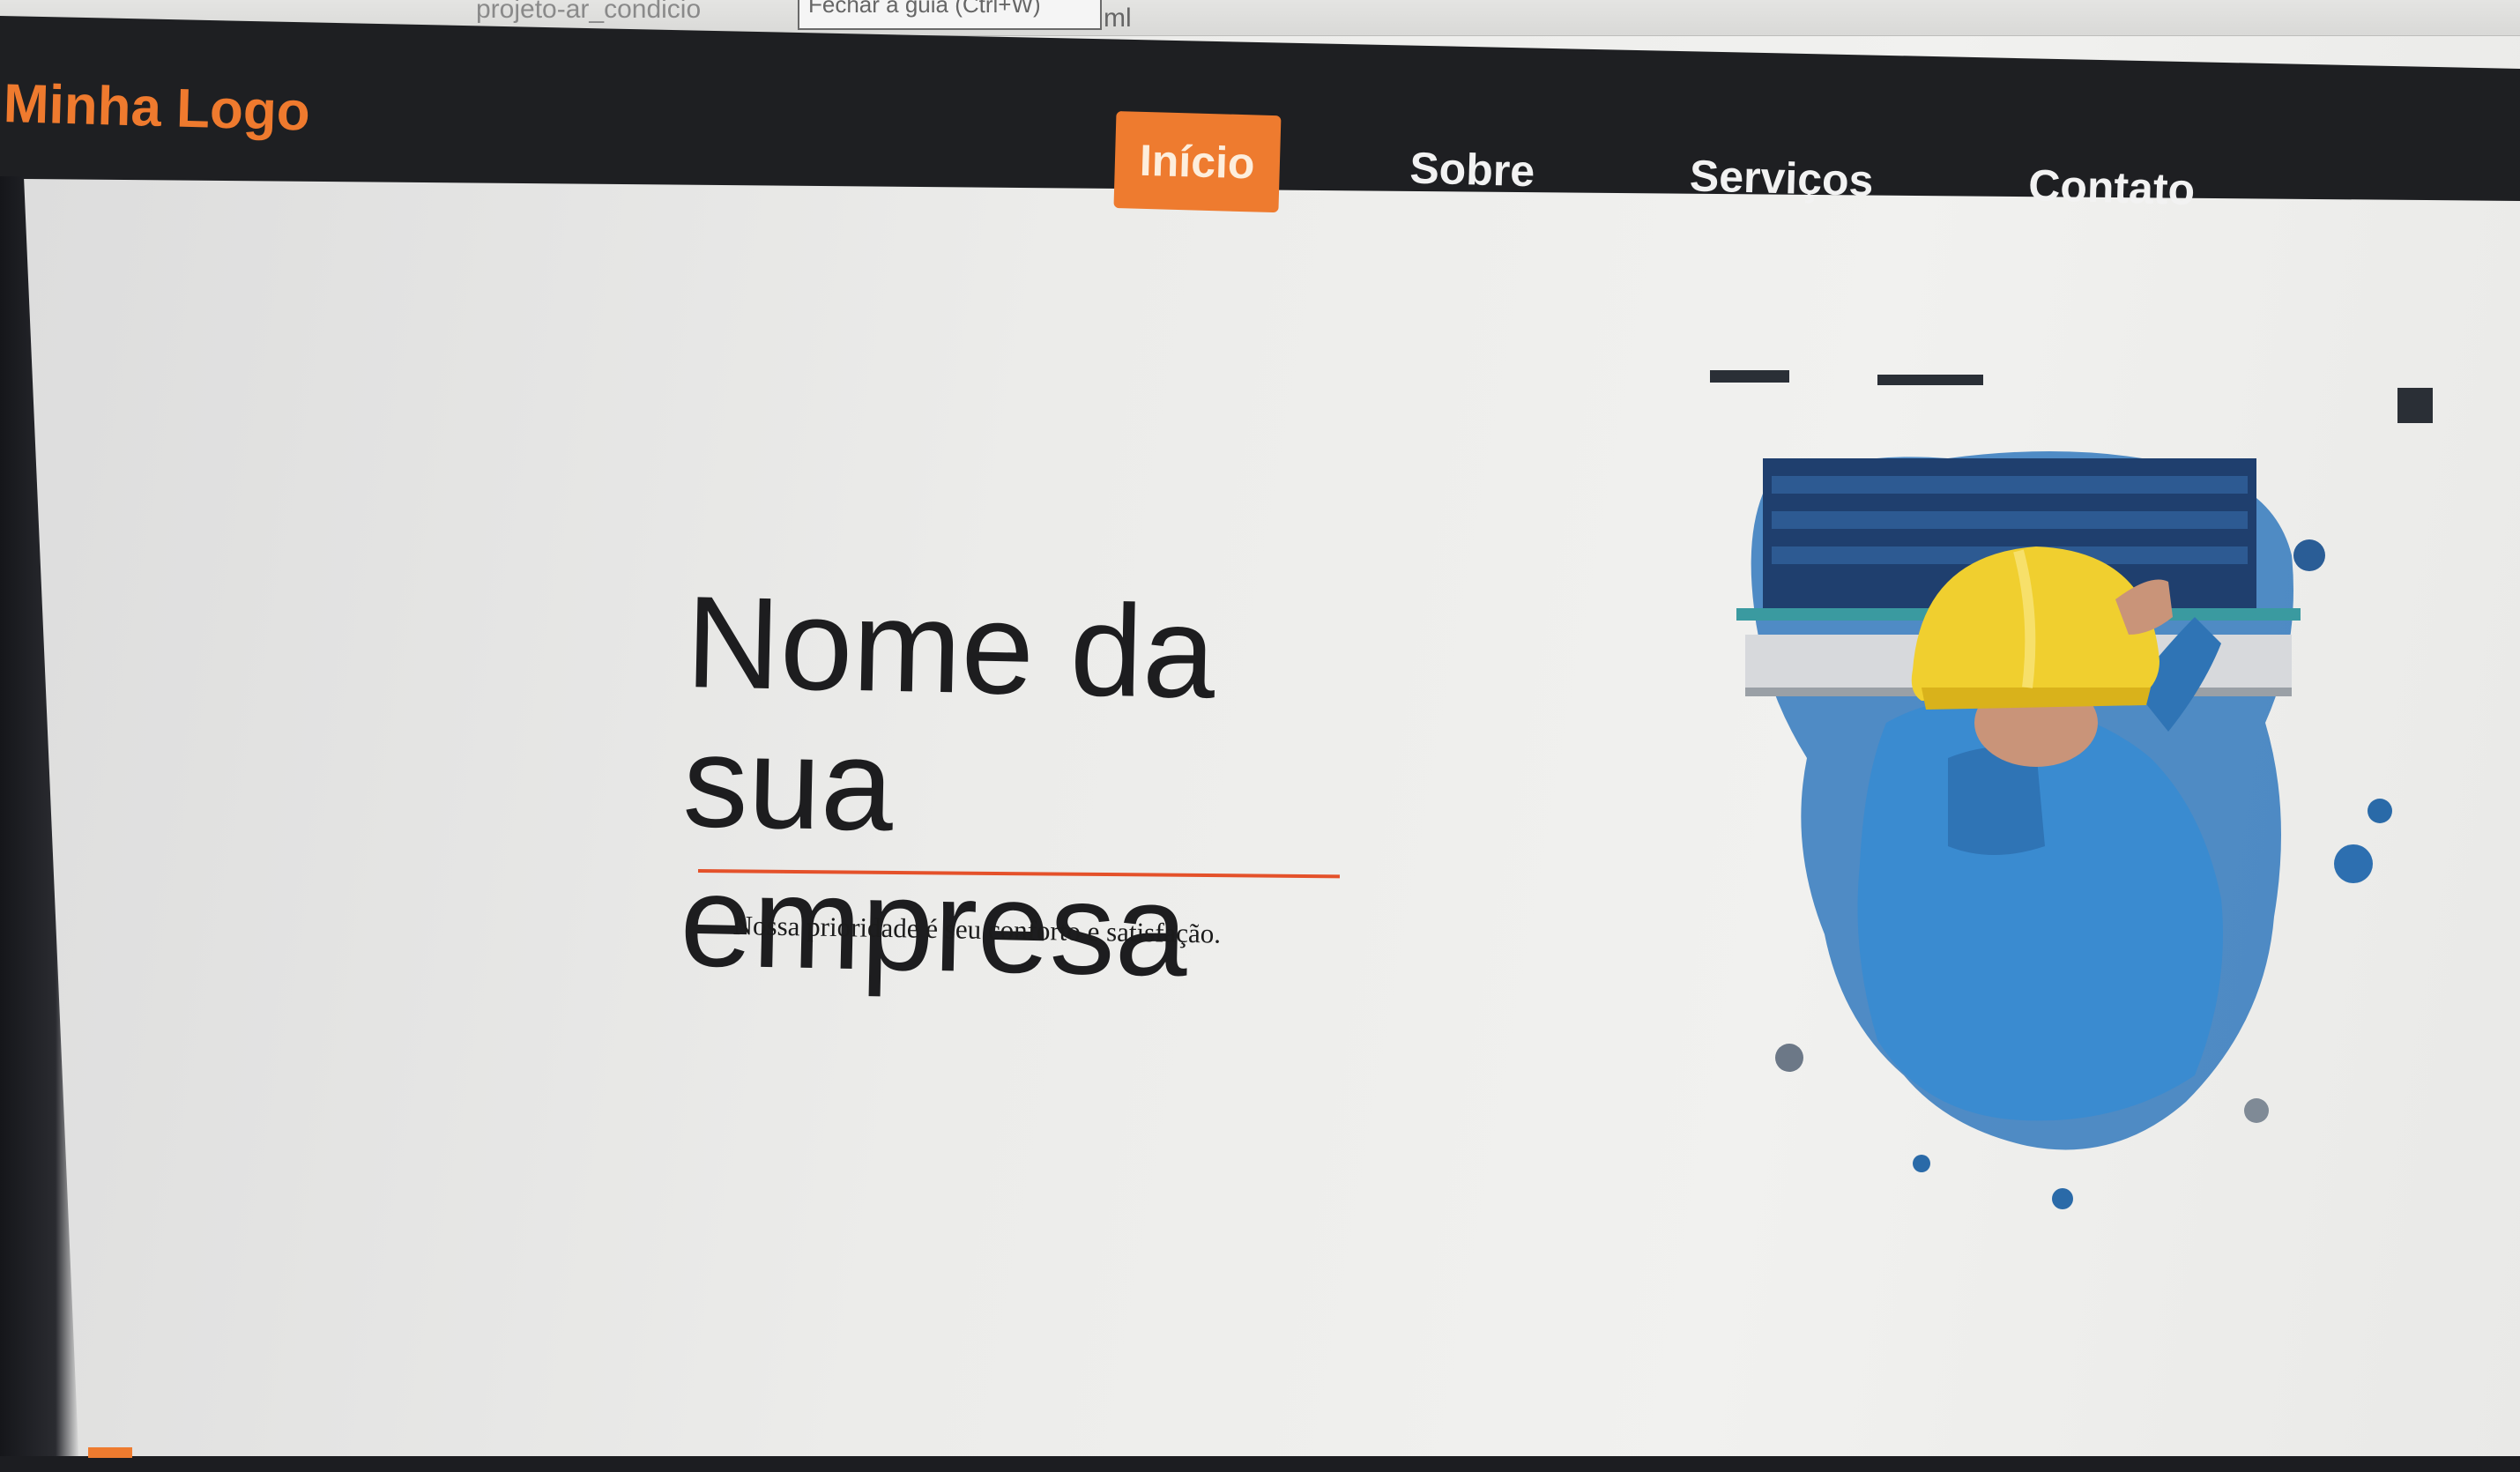 The width and height of the screenshot is (2520, 1472). Describe the element at coordinates (1118, 18) in the screenshot. I see `browser-url-tail: ml` at that location.